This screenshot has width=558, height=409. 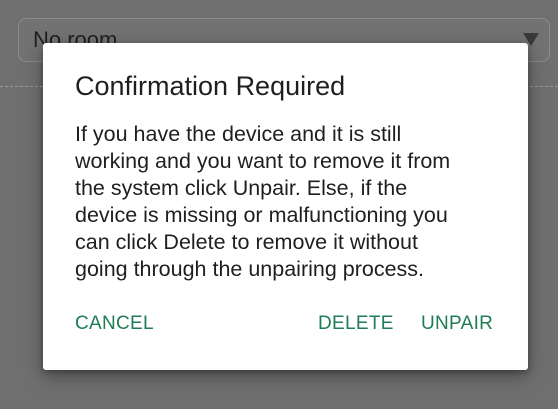 I want to click on dialog-message-line: can click Delete to remove it without, so click(x=246, y=242).